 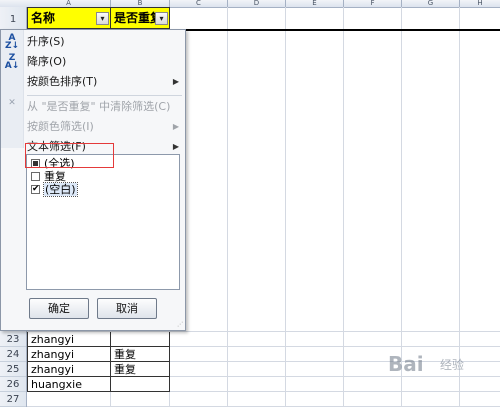 What do you see at coordinates (12, 103) in the screenshot?
I see `clear-filter-icon: ✕` at bounding box center [12, 103].